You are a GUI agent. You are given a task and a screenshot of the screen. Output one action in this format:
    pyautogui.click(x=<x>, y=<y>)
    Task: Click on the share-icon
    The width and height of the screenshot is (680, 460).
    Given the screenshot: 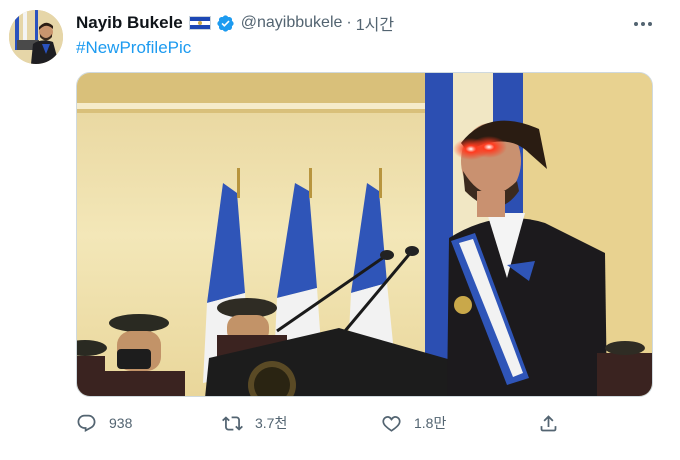 What is the action you would take?
    pyautogui.click(x=548, y=422)
    